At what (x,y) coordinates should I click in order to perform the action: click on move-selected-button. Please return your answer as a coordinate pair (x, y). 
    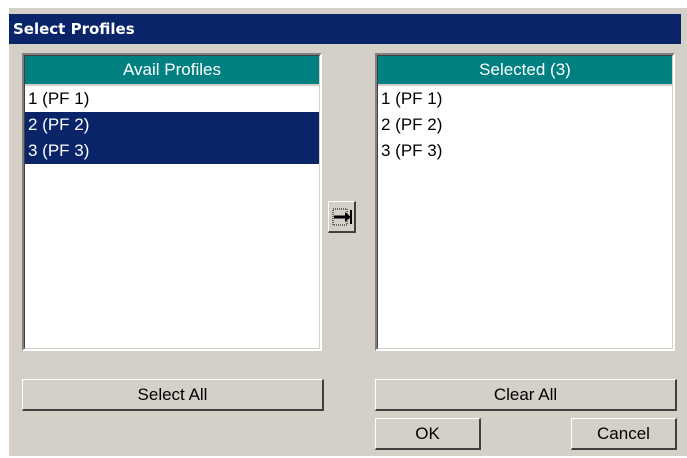
    Looking at the image, I should click on (342, 217).